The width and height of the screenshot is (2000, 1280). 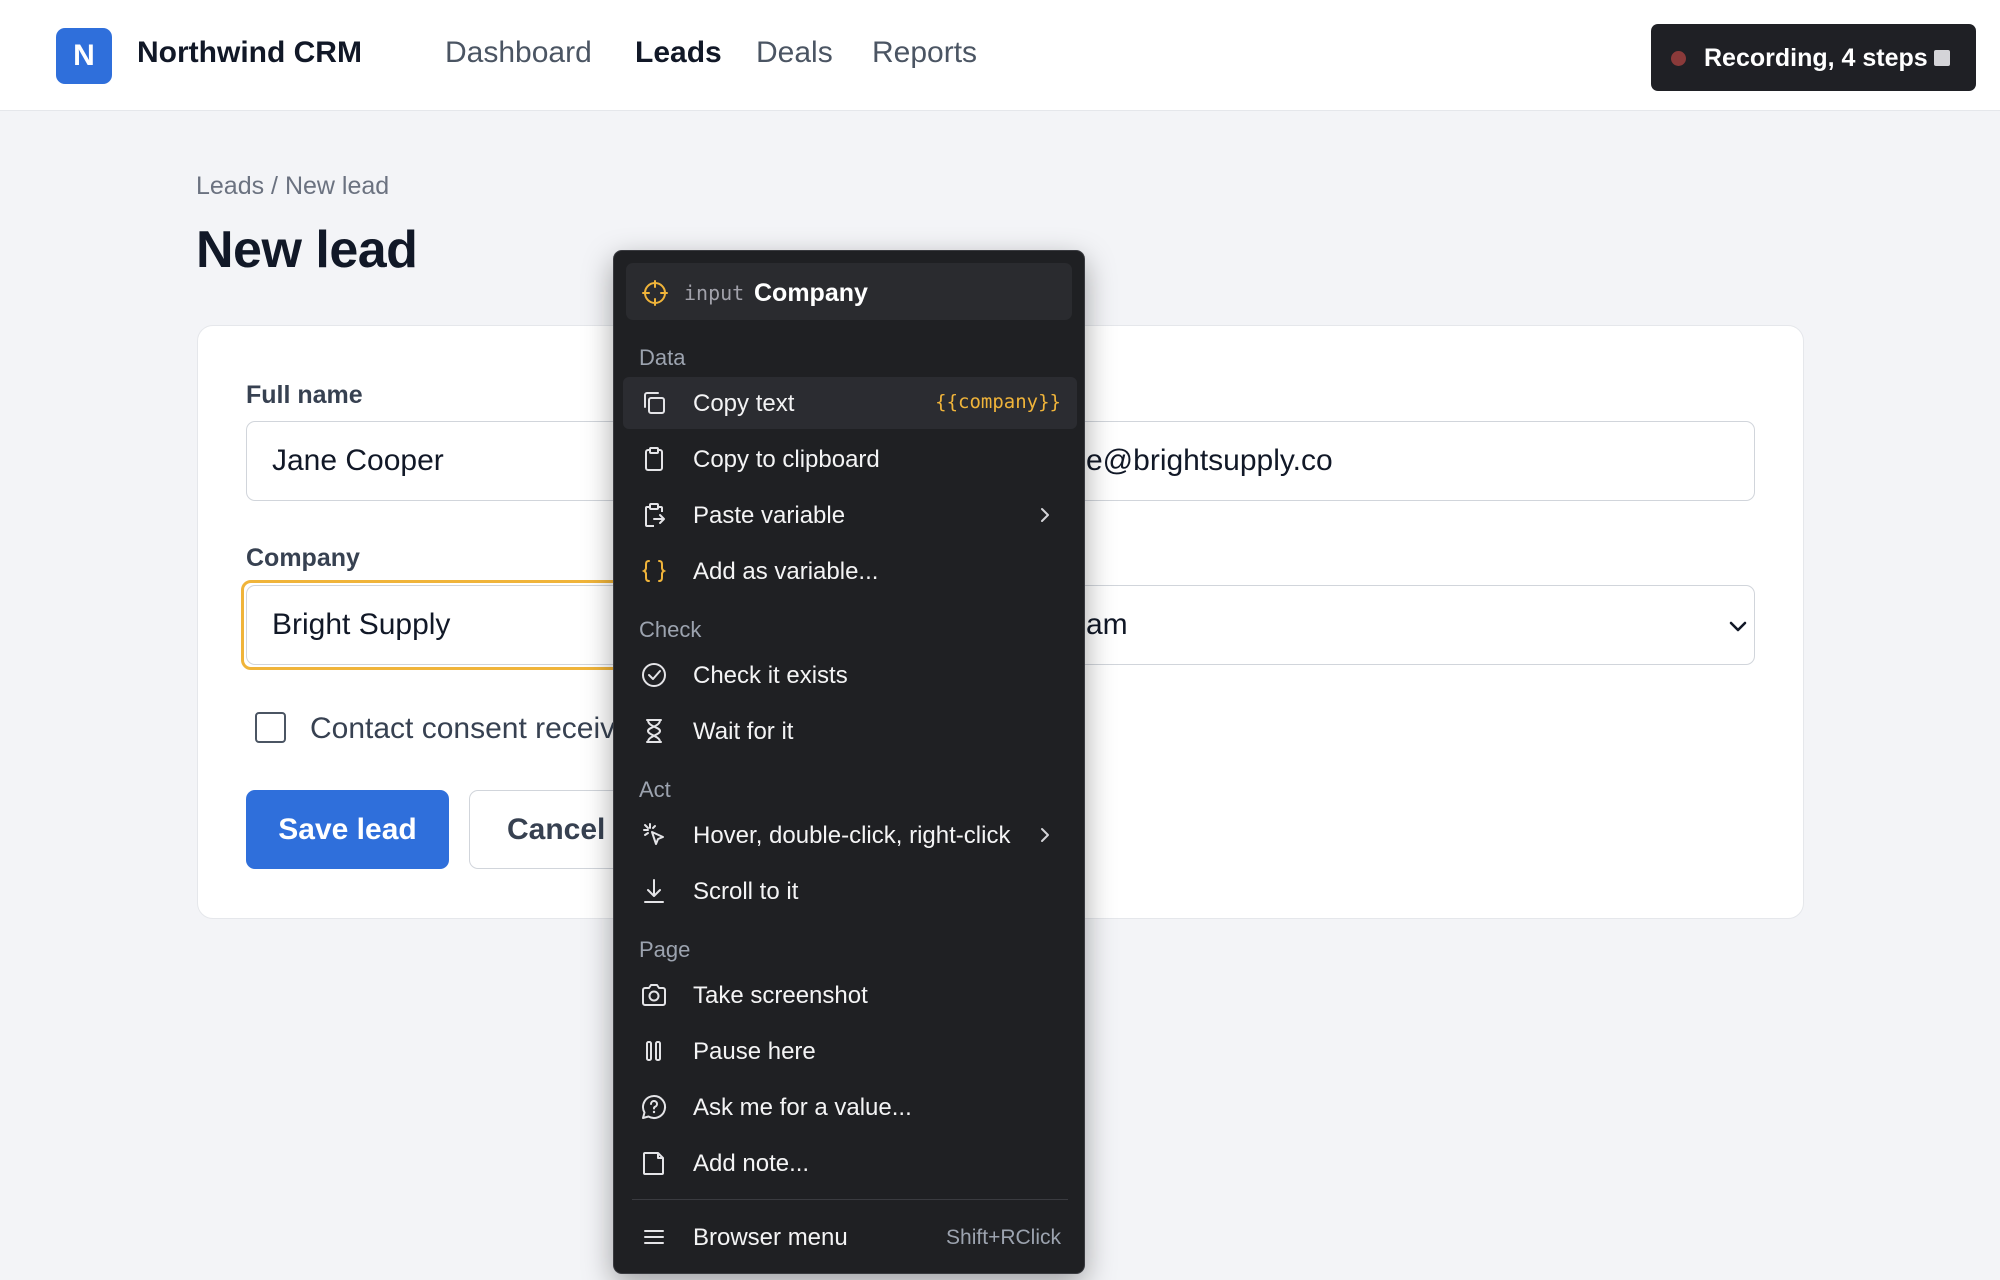 What do you see at coordinates (304, 395) in the screenshot?
I see `full-name-label: Full name` at bounding box center [304, 395].